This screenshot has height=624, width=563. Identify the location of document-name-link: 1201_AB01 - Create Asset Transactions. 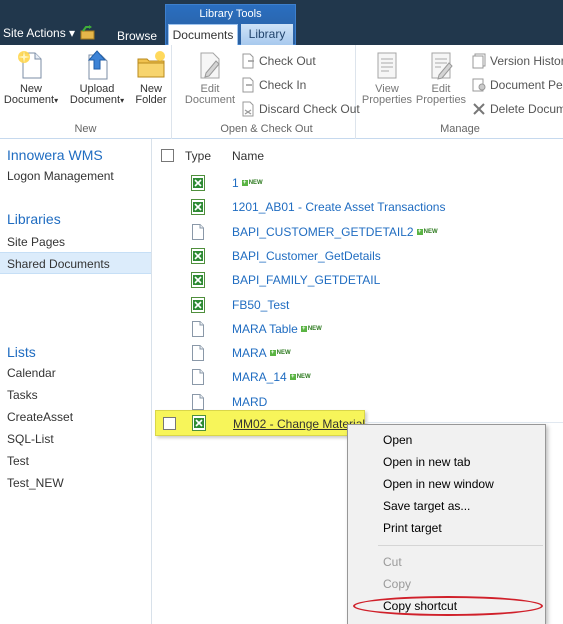
(338, 207).